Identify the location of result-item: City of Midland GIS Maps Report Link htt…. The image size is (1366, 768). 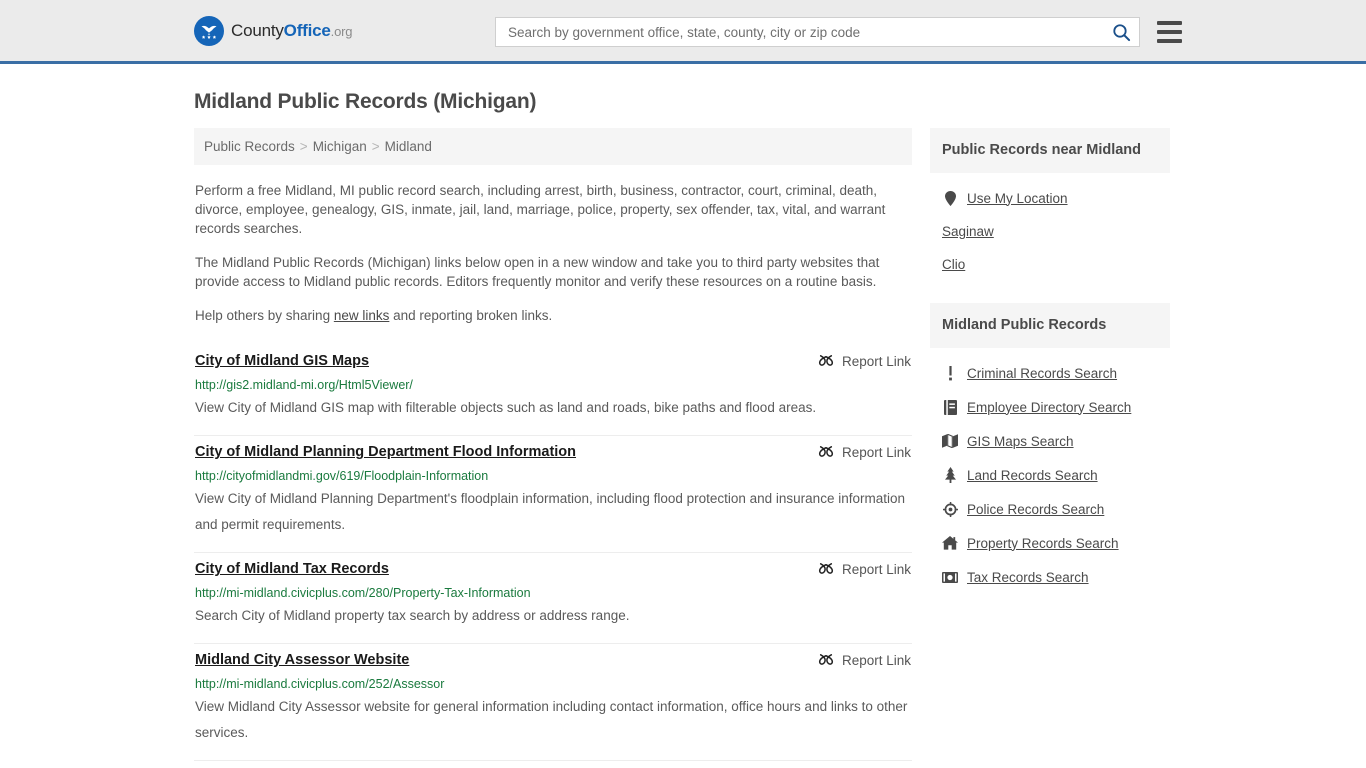
(553, 390).